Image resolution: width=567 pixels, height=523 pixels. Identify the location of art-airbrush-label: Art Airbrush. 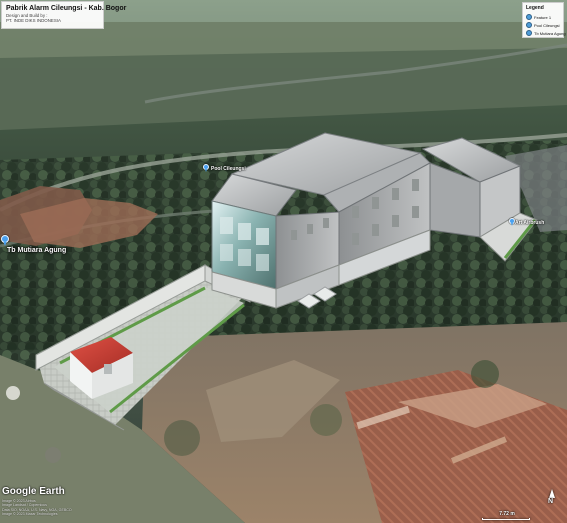
(529, 223).